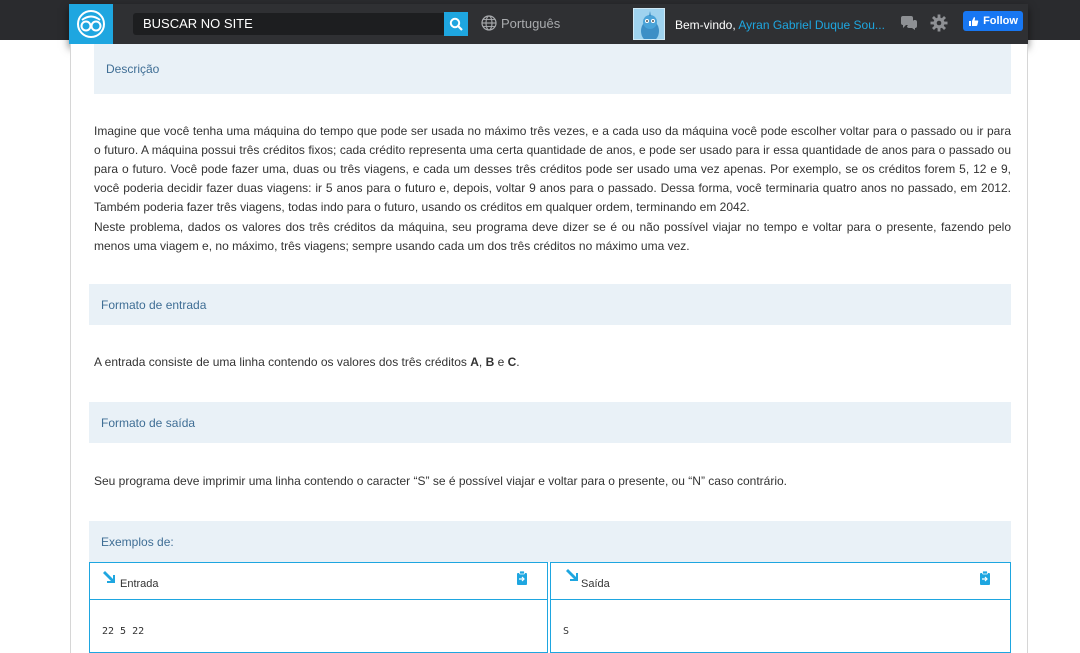 The image size is (1080, 653). I want to click on example-input-header: Entrada, so click(318, 581).